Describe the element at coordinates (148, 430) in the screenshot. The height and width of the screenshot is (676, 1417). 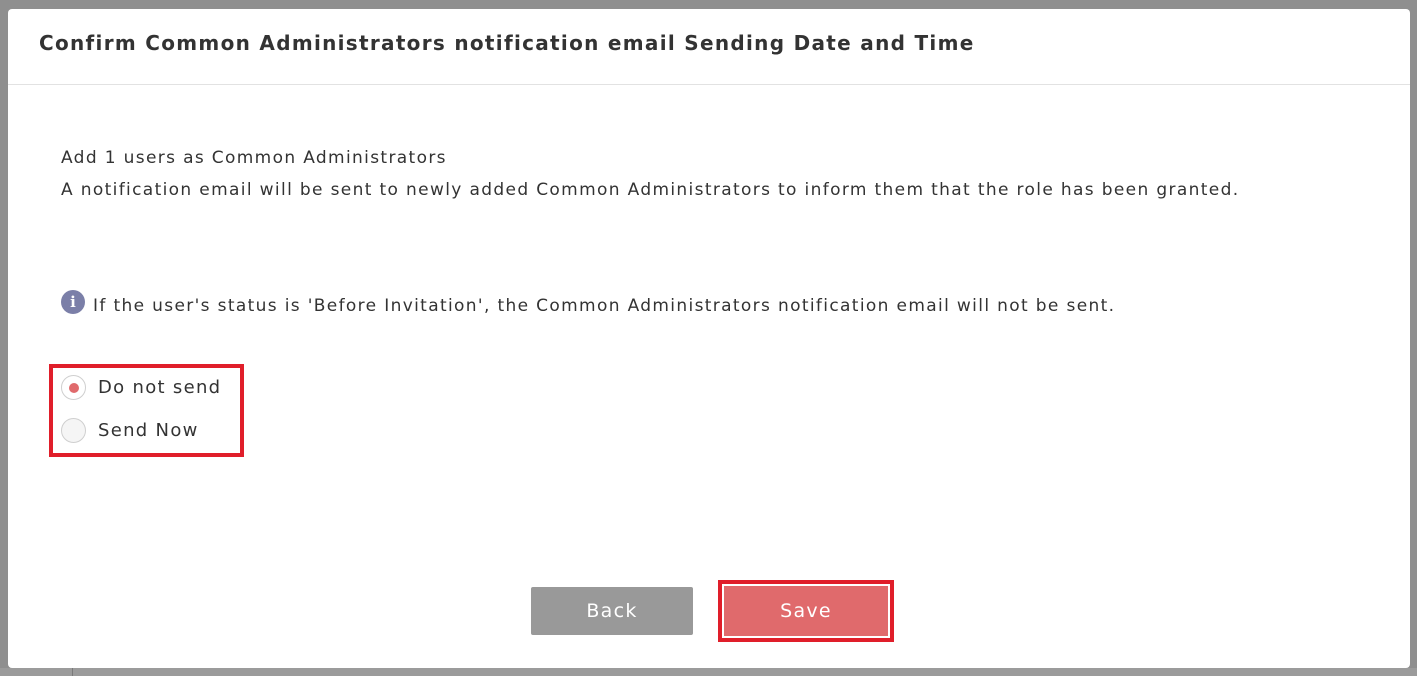
I see `radio-label-send-now: Send Now` at that location.